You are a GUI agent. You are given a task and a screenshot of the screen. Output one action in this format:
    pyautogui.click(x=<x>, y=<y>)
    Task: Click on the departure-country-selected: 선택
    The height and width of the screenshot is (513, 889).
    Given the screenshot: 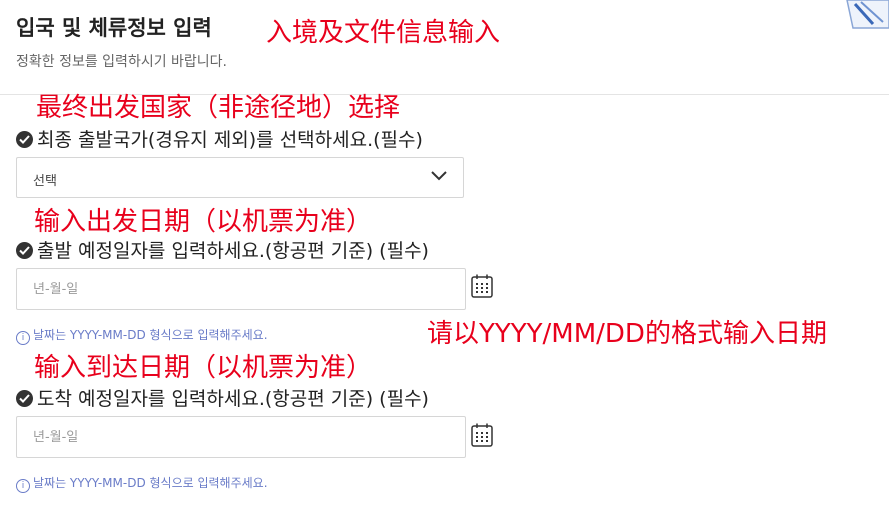 What is the action you would take?
    pyautogui.click(x=45, y=181)
    